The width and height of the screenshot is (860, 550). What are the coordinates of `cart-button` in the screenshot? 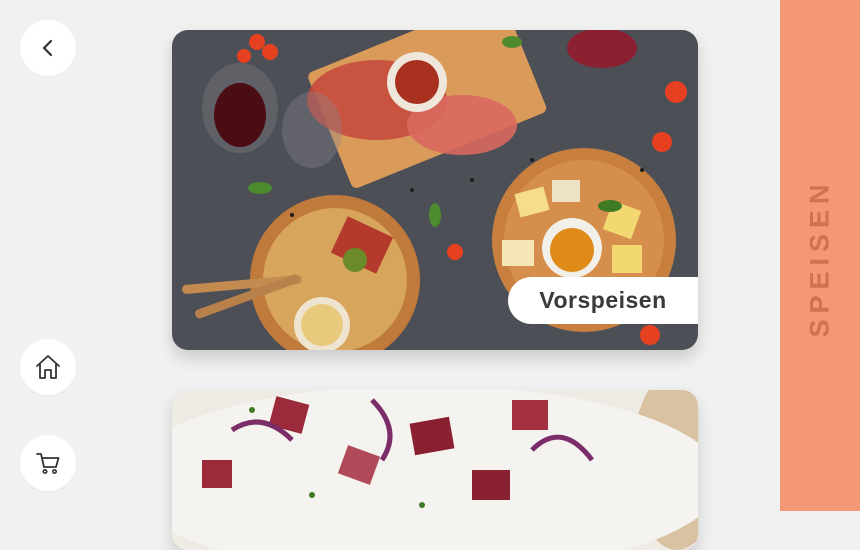 It's located at (48, 463).